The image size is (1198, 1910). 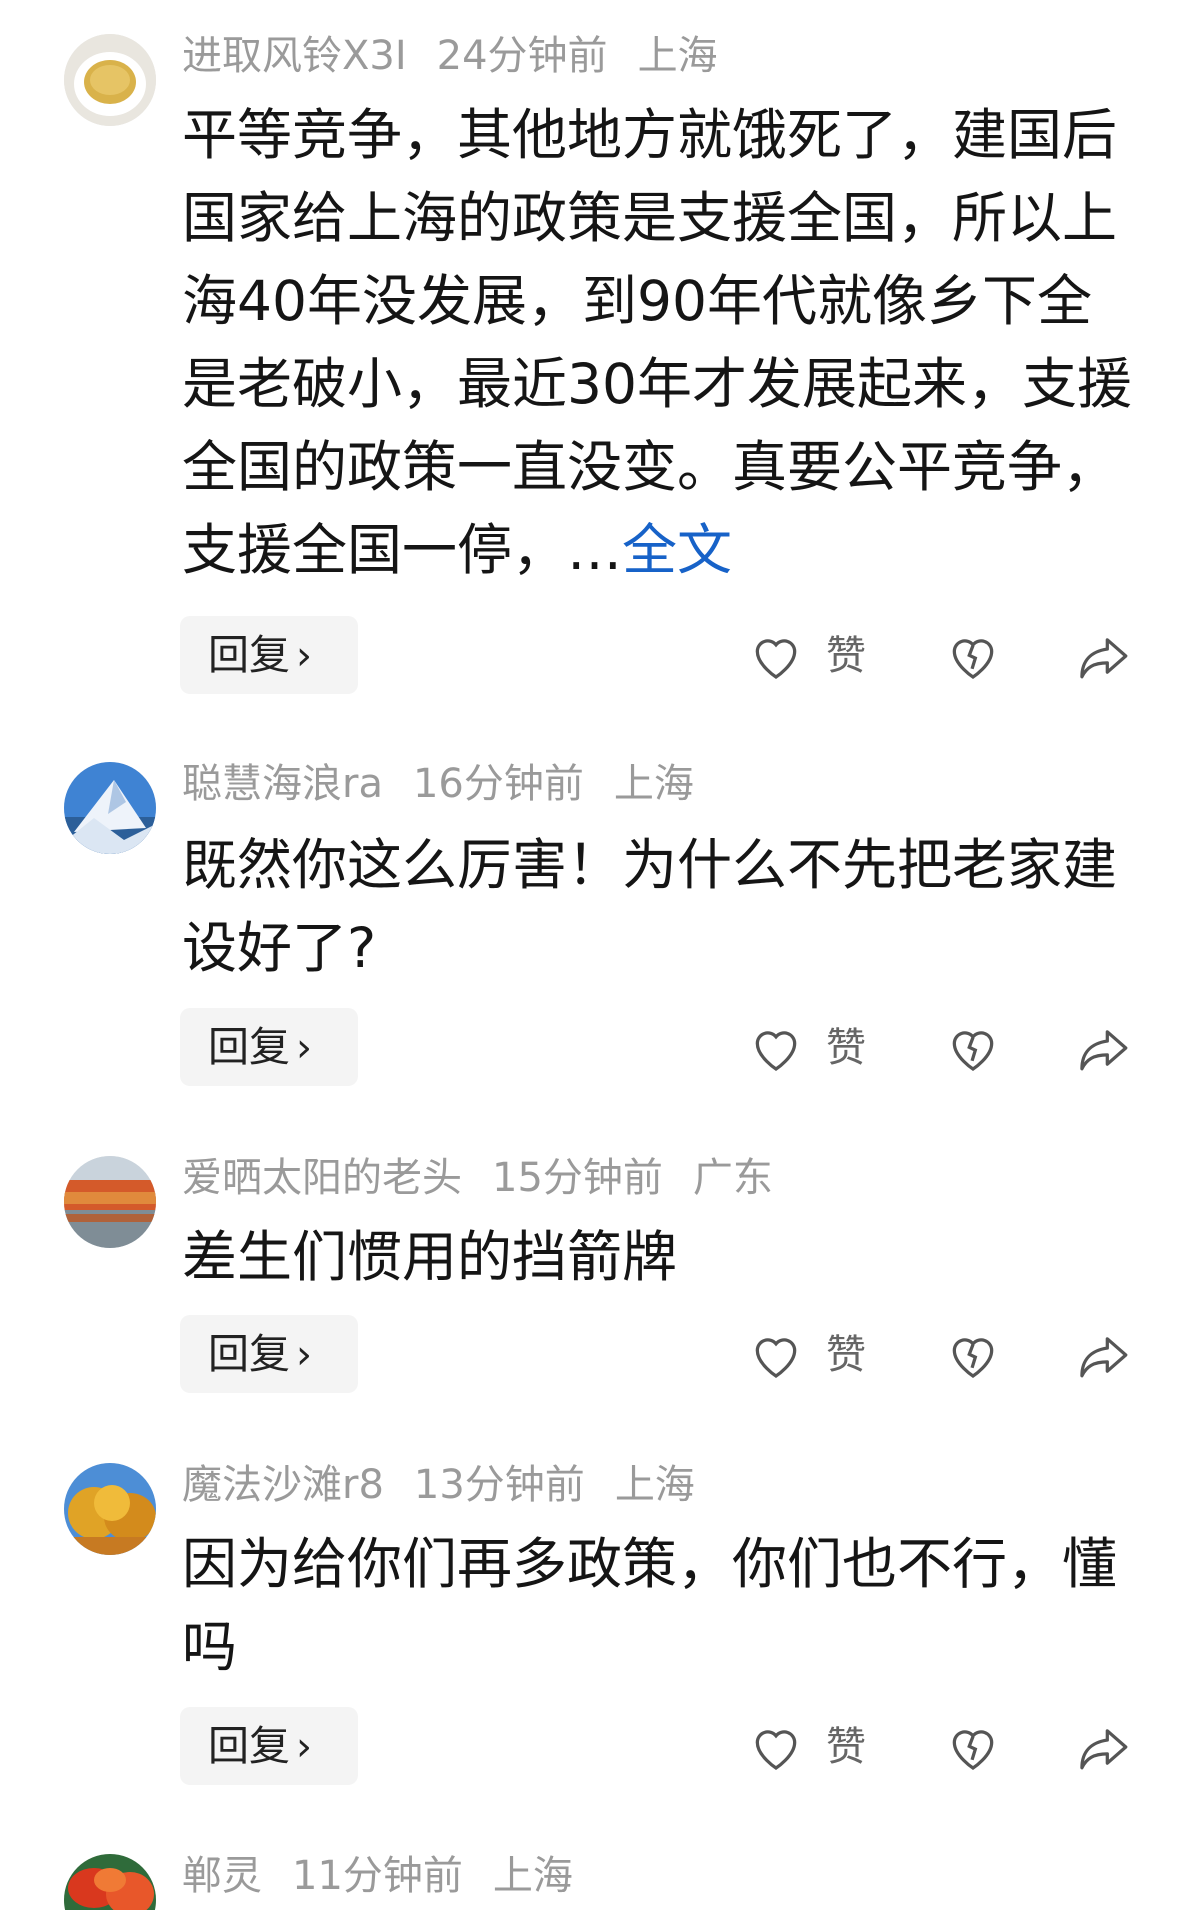 I want to click on username: 聪慧海浪ra, so click(x=282, y=784).